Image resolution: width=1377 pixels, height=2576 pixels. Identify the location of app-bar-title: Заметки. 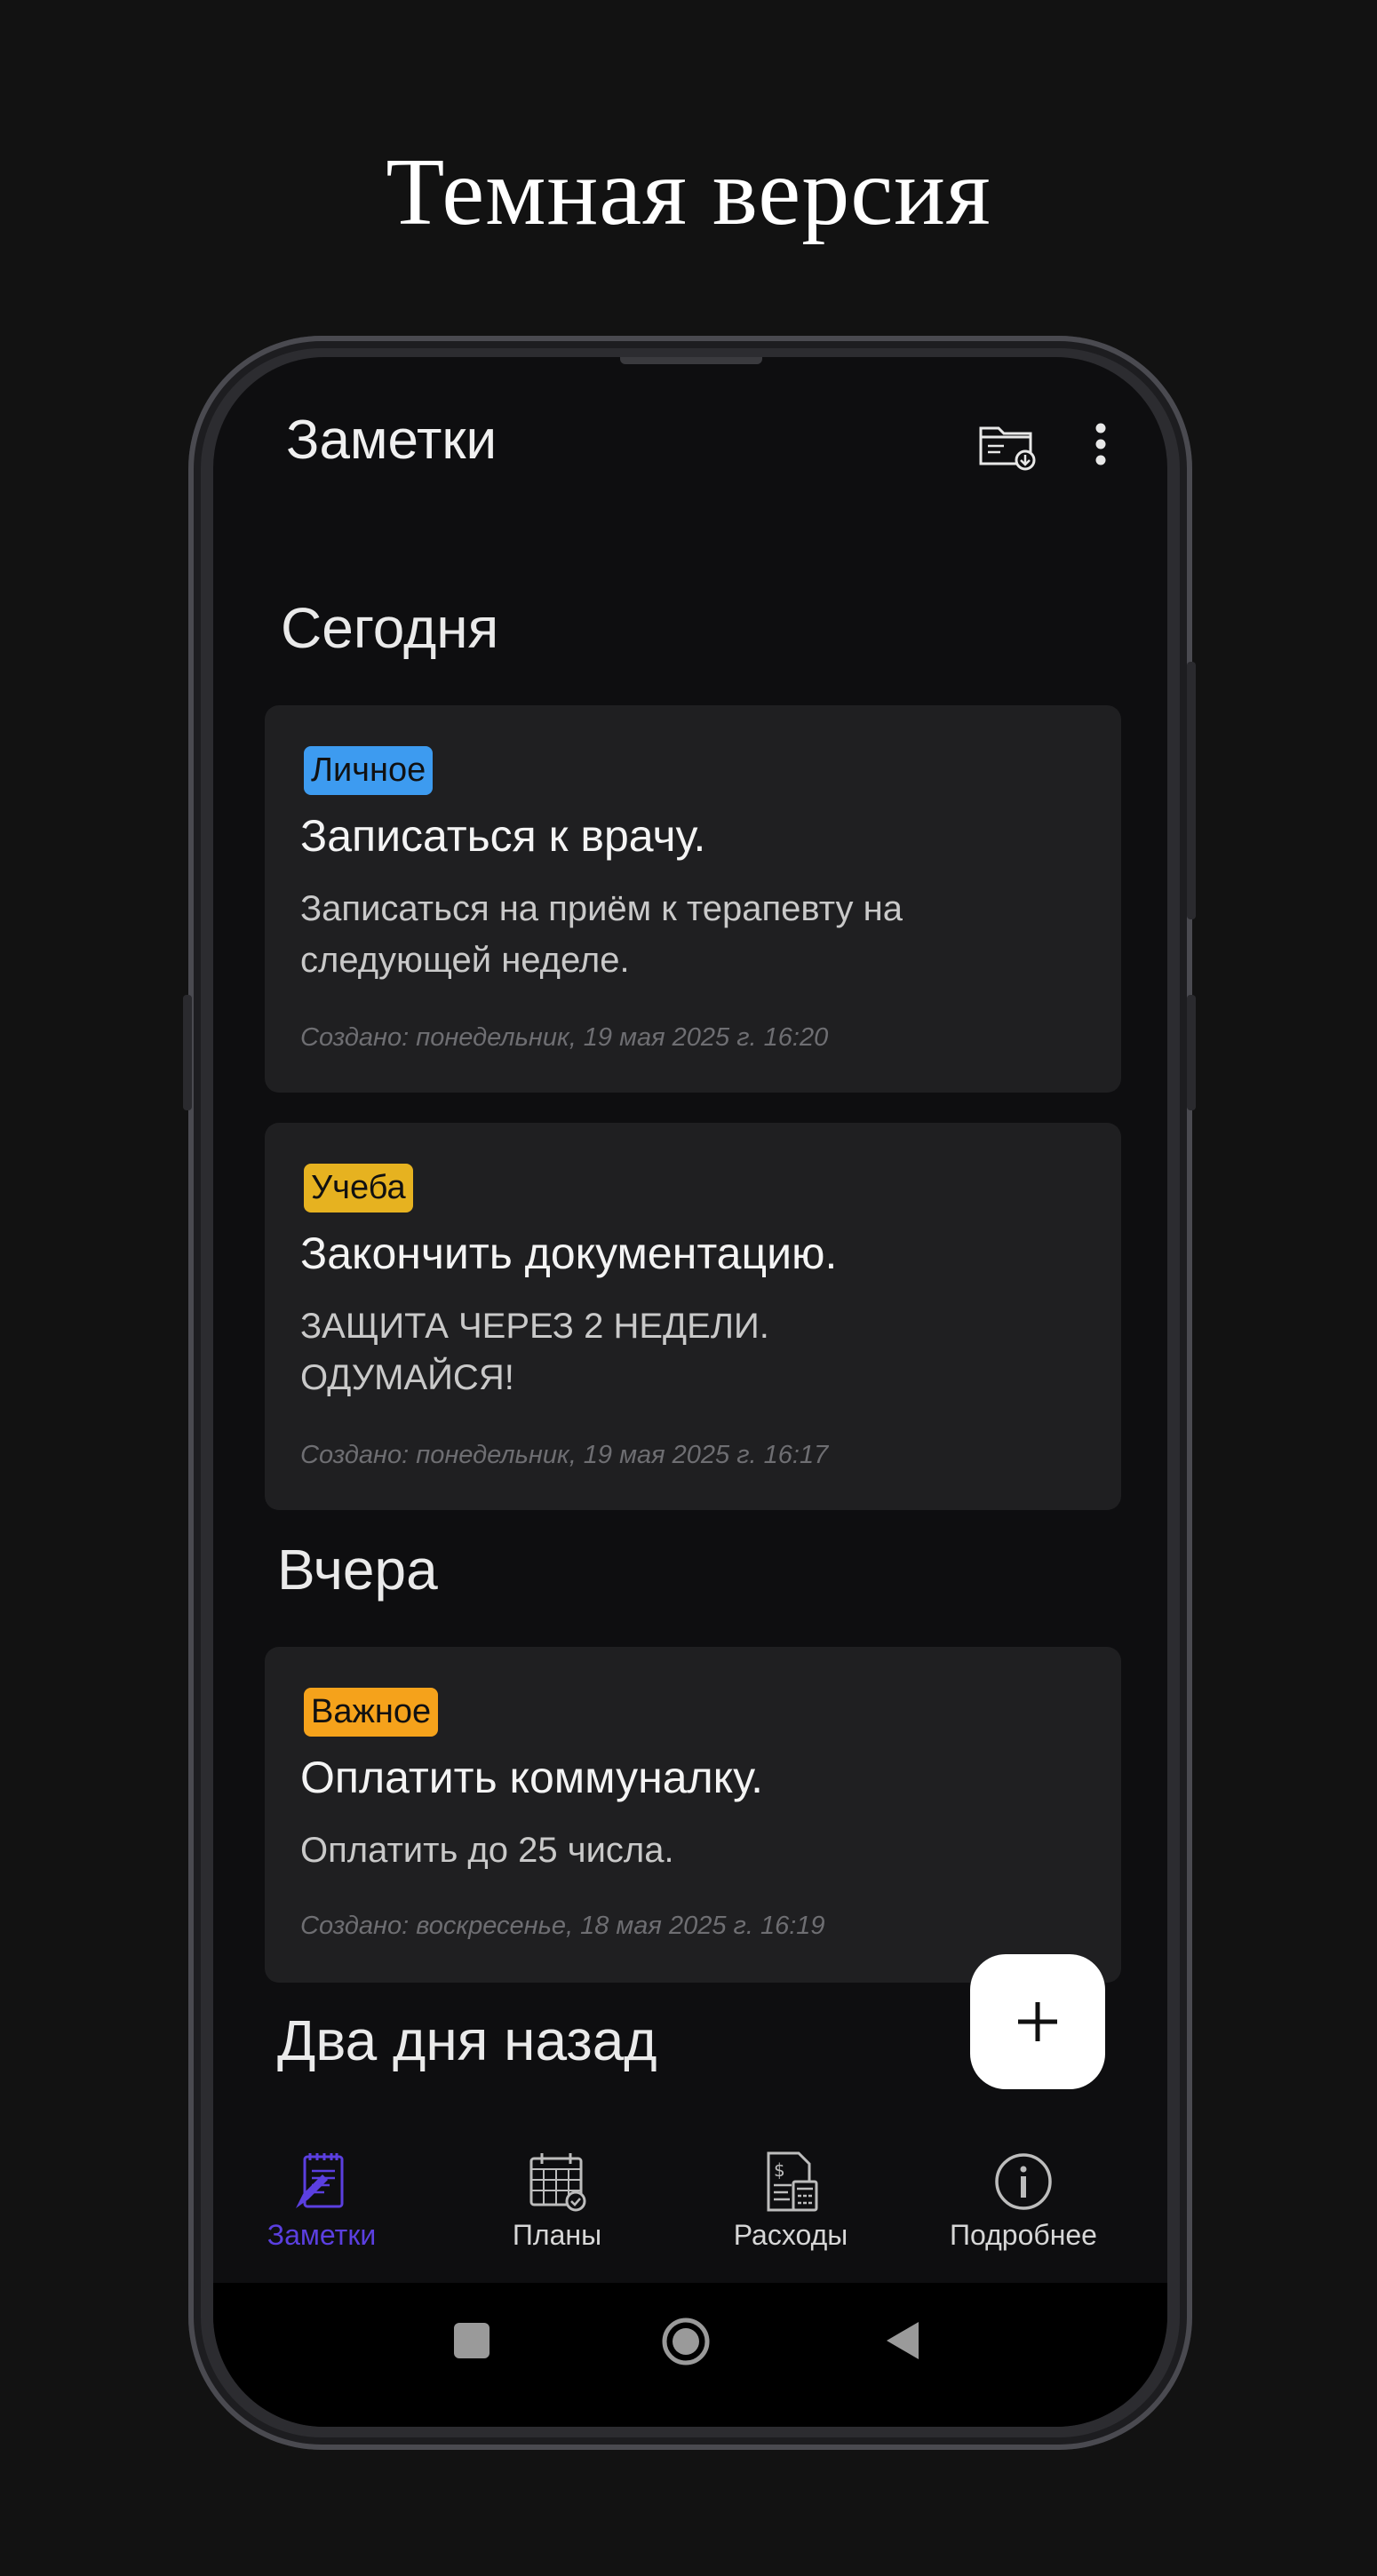
(391, 440).